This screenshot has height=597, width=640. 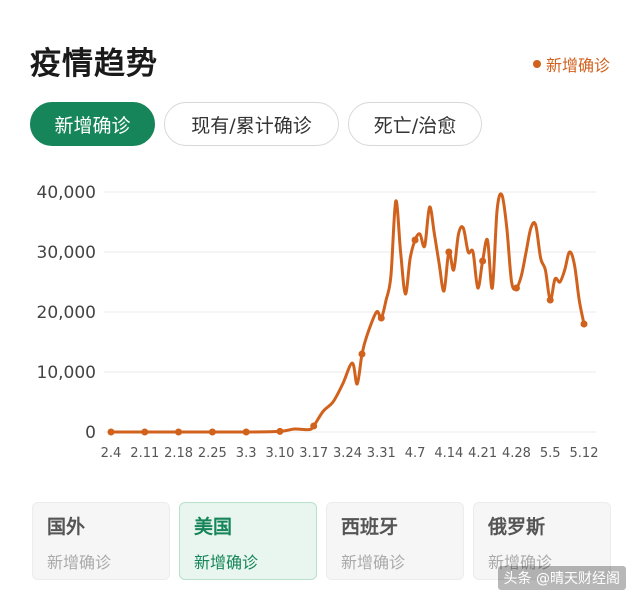 I want to click on x-tick-label: 3.31, so click(x=381, y=453).